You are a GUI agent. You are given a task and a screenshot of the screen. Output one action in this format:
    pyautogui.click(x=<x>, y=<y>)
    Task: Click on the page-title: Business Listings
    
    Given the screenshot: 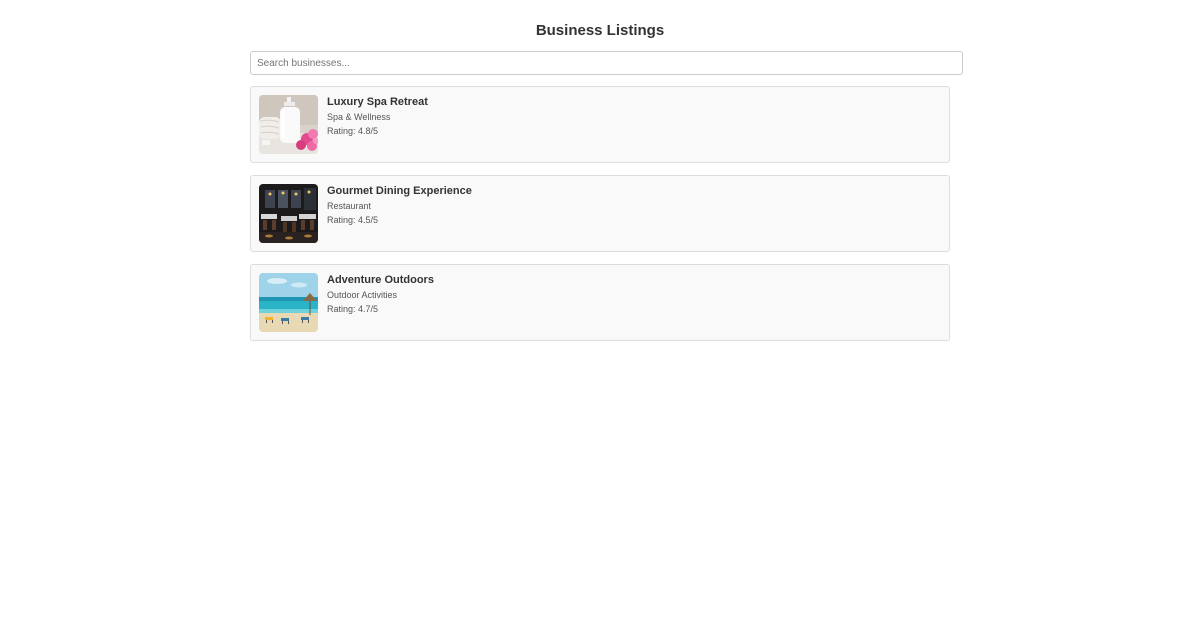 What is the action you would take?
    pyautogui.click(x=600, y=30)
    